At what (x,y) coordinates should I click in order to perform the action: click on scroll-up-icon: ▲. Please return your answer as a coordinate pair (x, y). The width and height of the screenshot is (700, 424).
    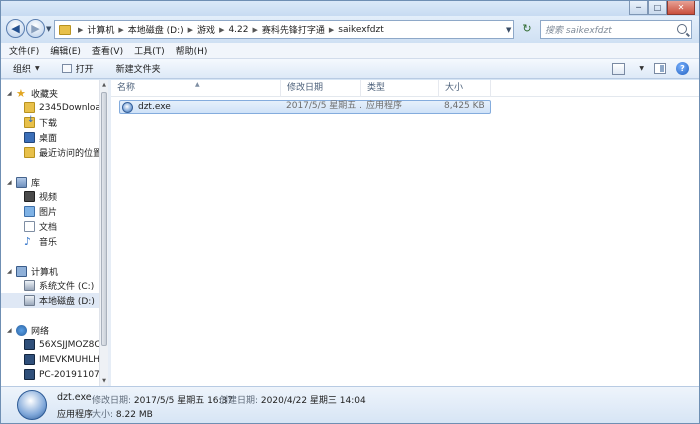
    Looking at the image, I should click on (104, 85).